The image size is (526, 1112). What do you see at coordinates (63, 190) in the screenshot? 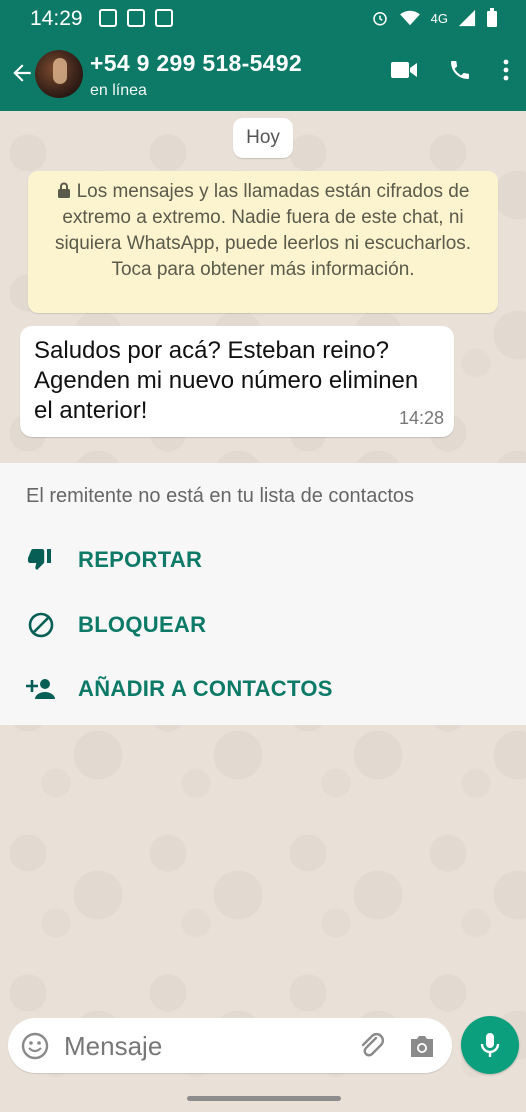
I see `lock-icon` at bounding box center [63, 190].